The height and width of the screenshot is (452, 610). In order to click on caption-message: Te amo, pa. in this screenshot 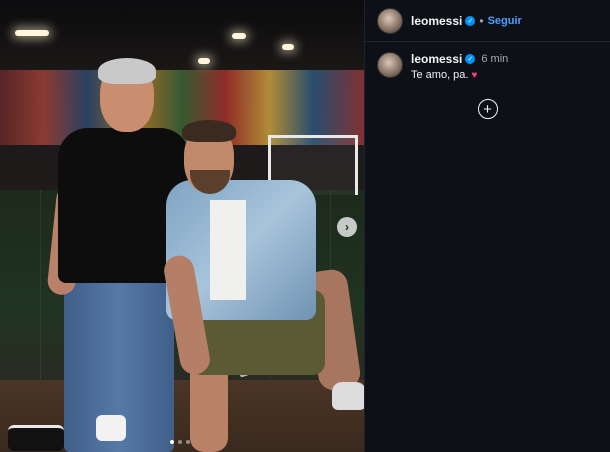, I will do `click(440, 75)`.